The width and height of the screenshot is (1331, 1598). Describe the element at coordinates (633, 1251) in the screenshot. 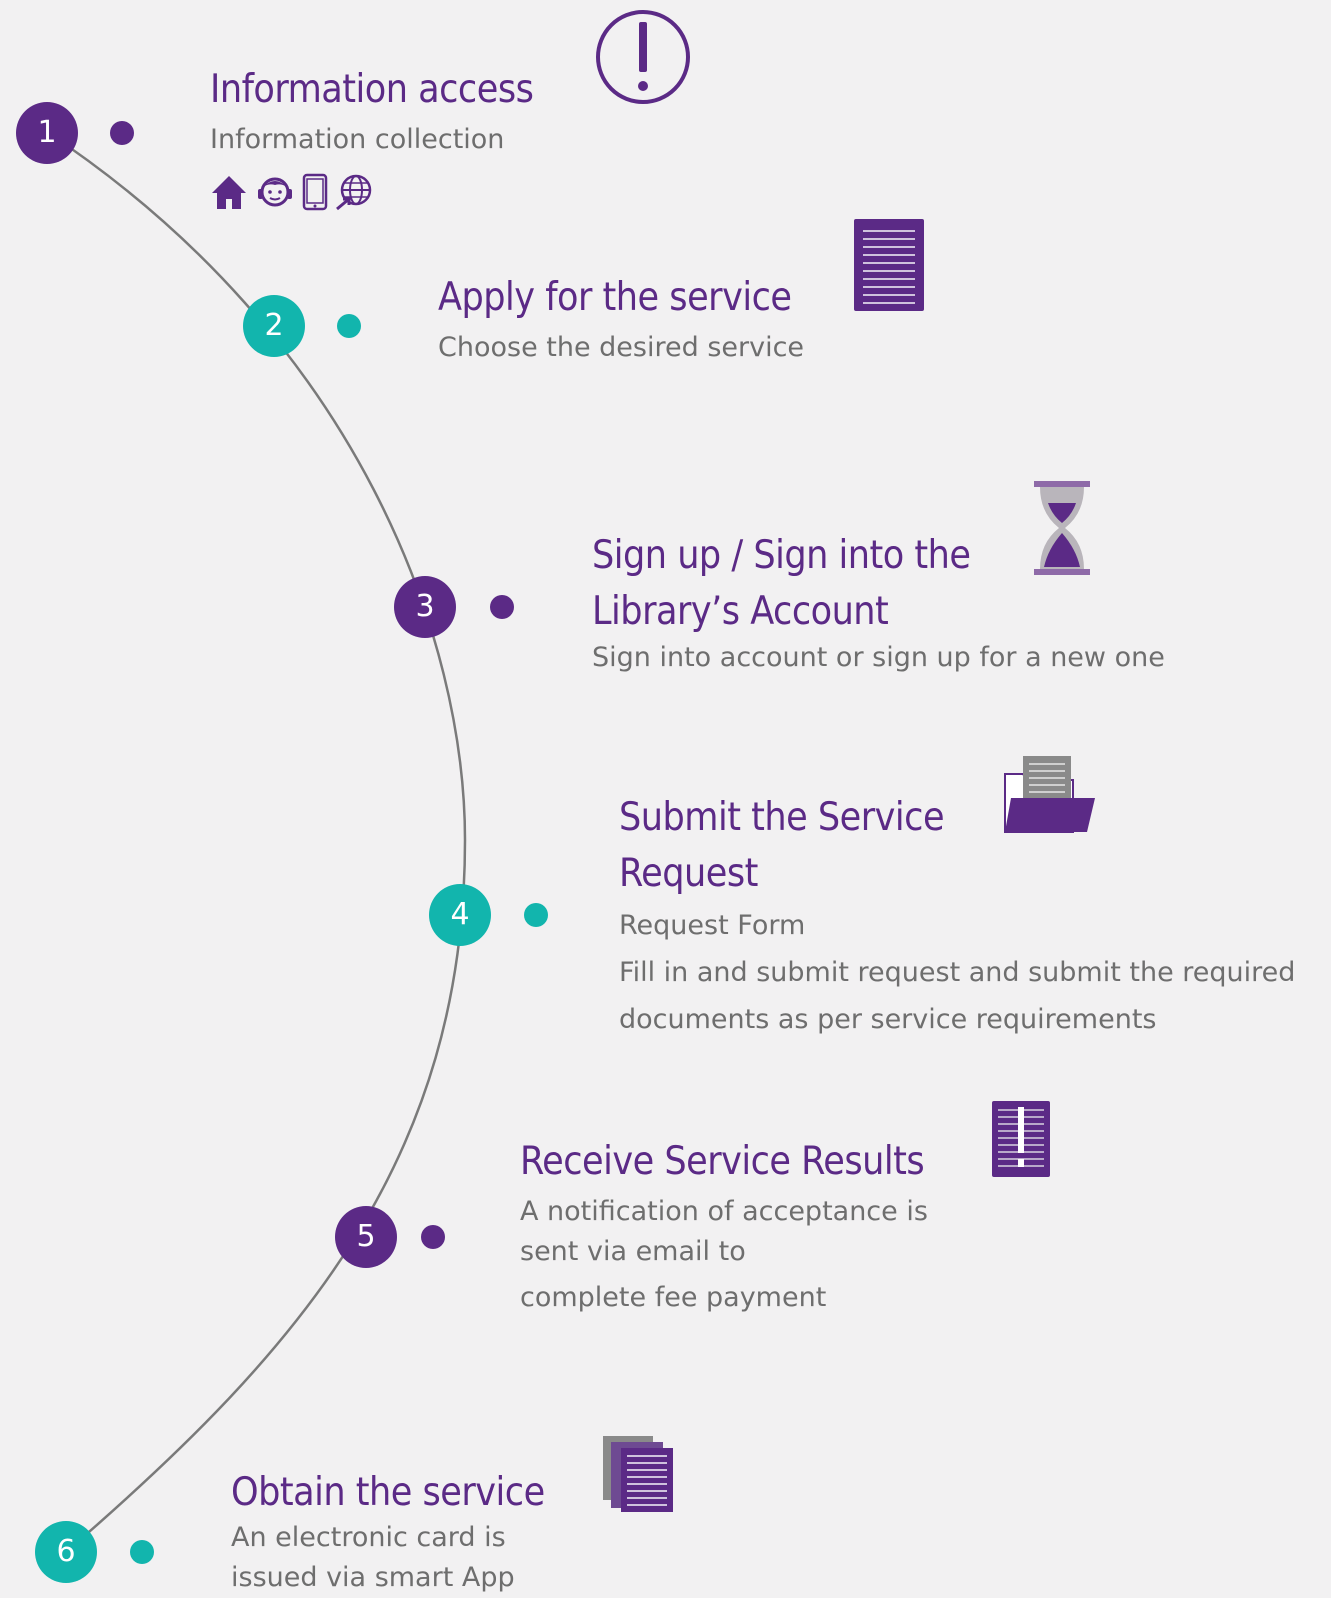

I see `step-5-description-line-2: sent via email to` at that location.